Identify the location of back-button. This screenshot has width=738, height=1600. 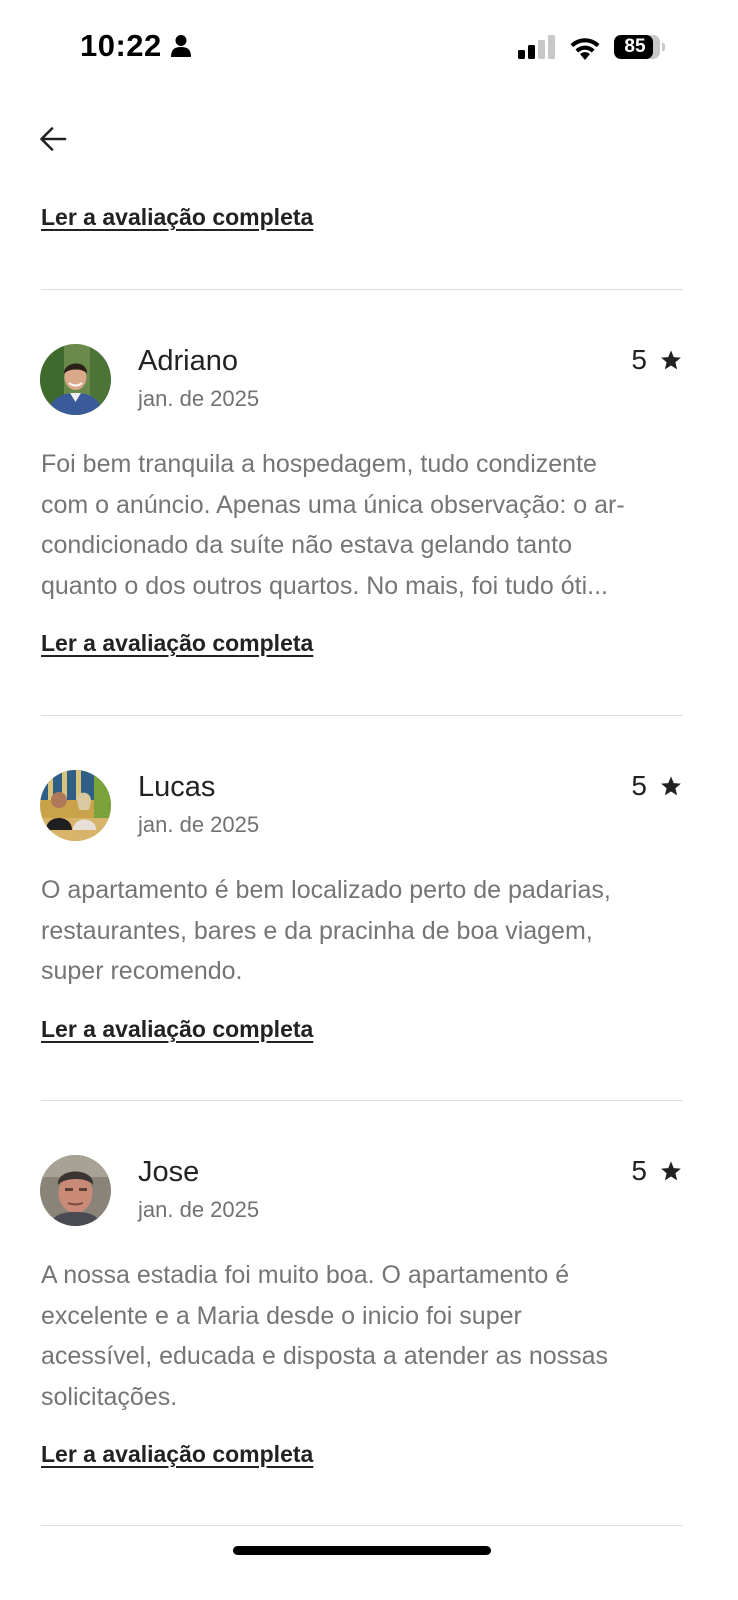
(53, 139).